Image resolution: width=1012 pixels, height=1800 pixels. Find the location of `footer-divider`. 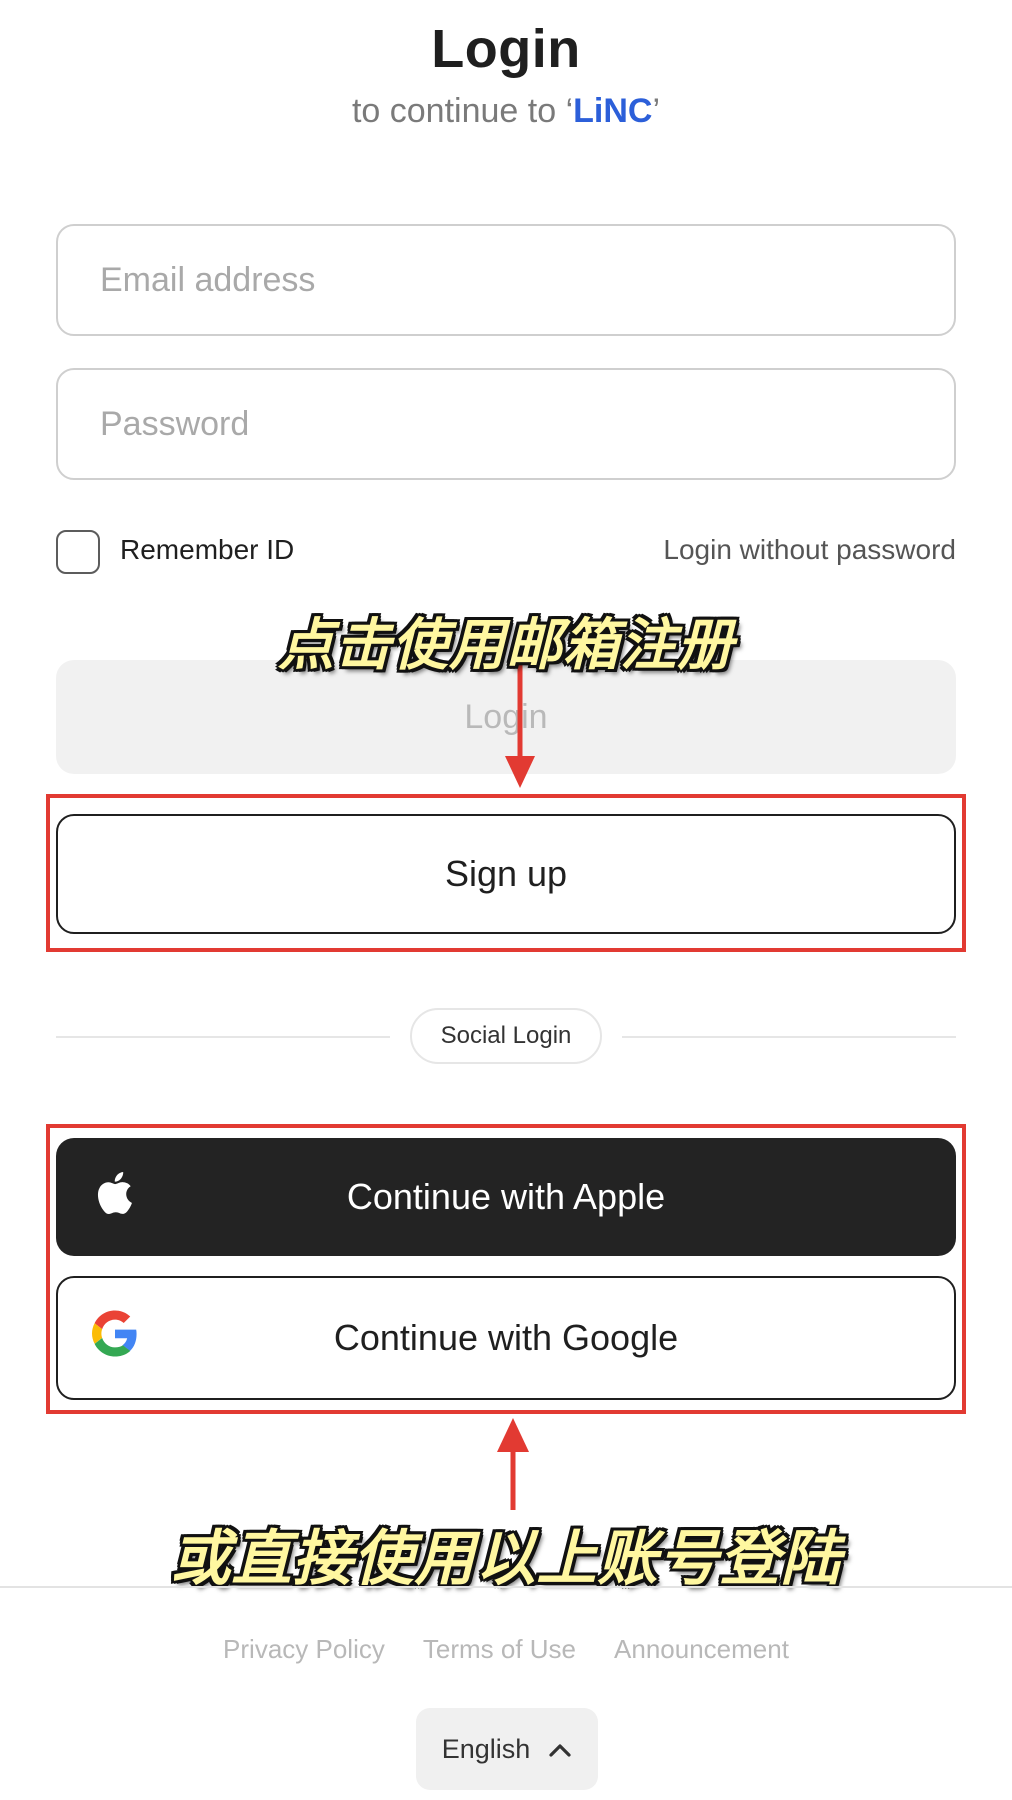

footer-divider is located at coordinates (506, 1587).